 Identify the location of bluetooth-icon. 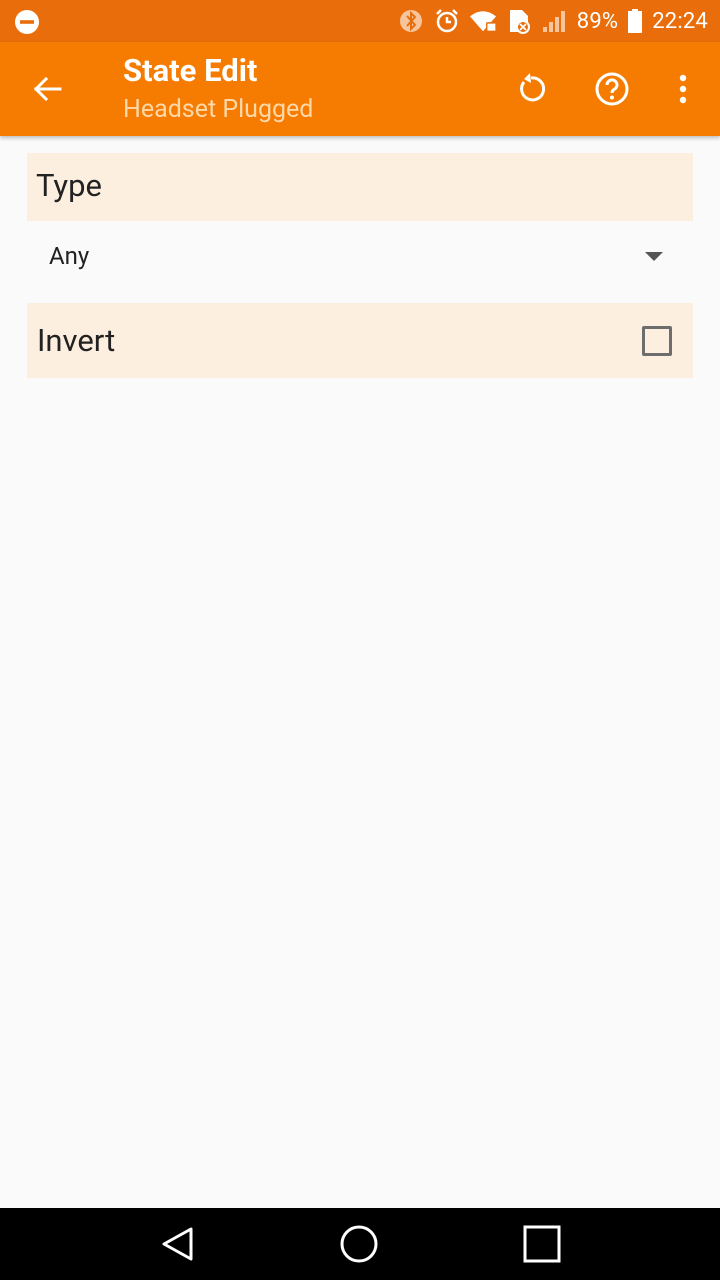
(411, 21).